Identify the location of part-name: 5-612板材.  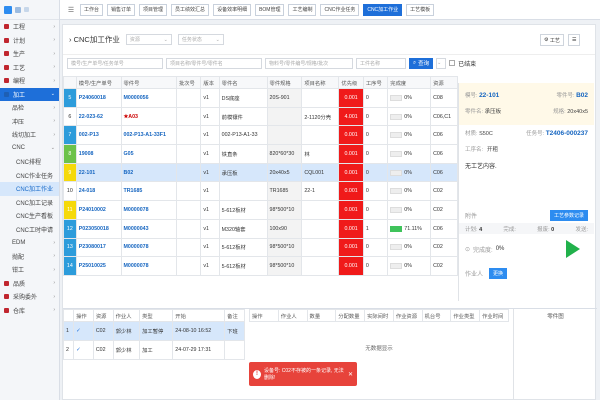
(243, 210).